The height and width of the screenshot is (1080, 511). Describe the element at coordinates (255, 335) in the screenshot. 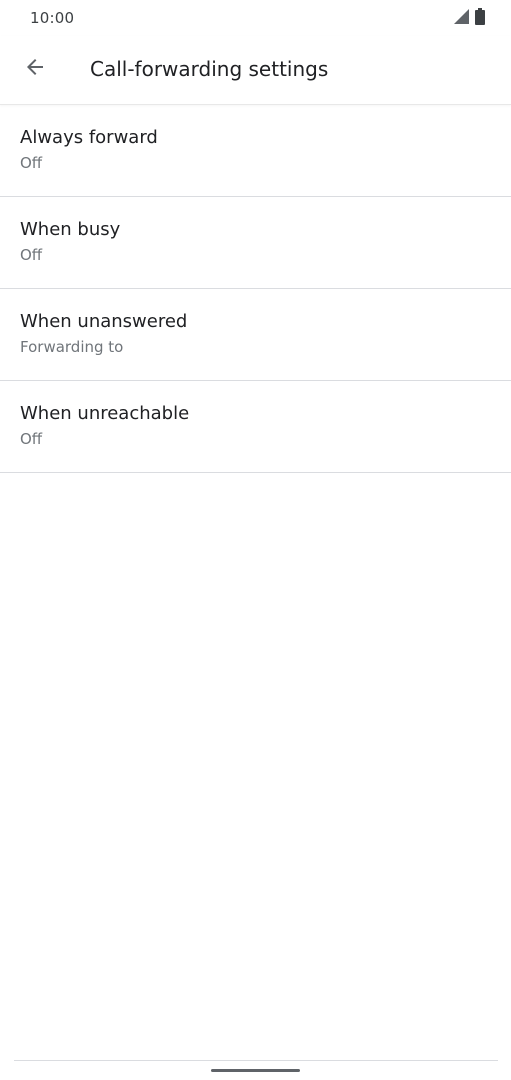

I see `setting-when-unanswered: When unanswered Forwarding to` at that location.